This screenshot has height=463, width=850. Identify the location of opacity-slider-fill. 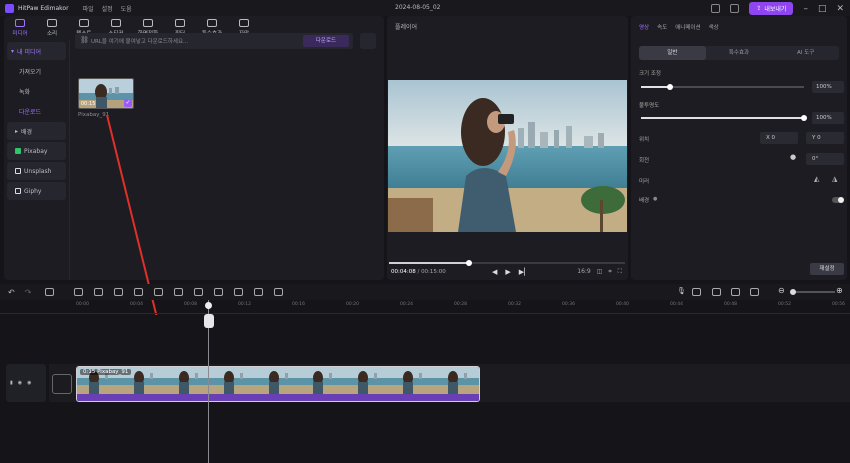
(722, 118).